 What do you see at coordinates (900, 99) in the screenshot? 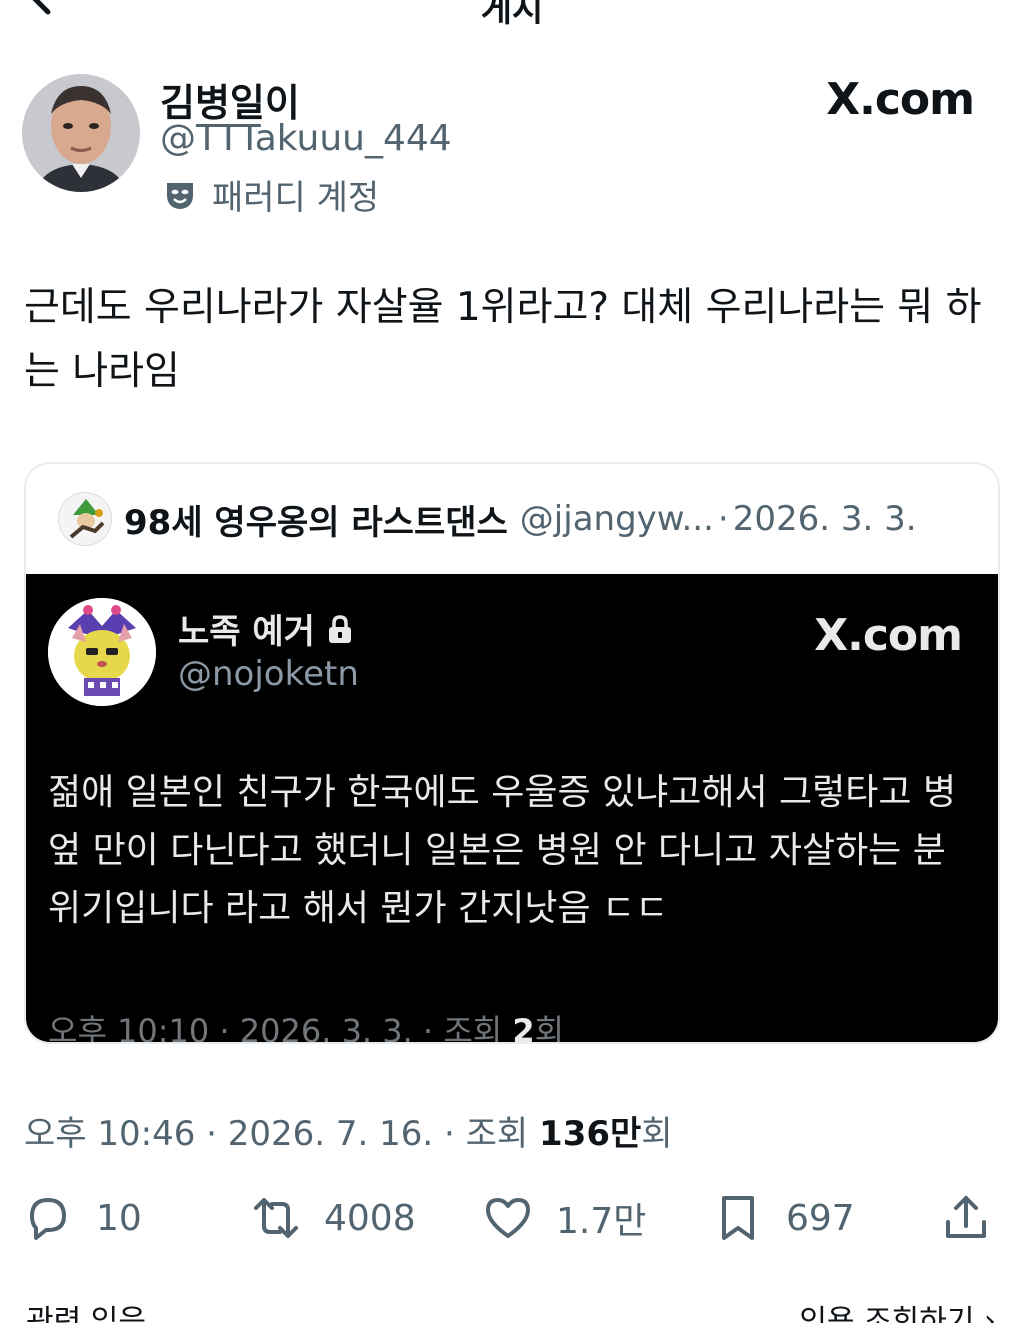
I see `xcom-watermark: X.com` at bounding box center [900, 99].